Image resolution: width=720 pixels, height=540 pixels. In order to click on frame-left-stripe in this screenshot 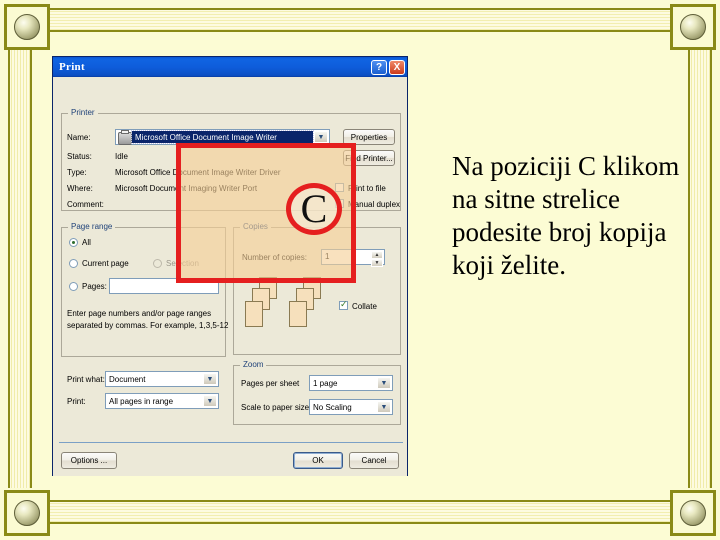, I will do `click(20, 268)`.